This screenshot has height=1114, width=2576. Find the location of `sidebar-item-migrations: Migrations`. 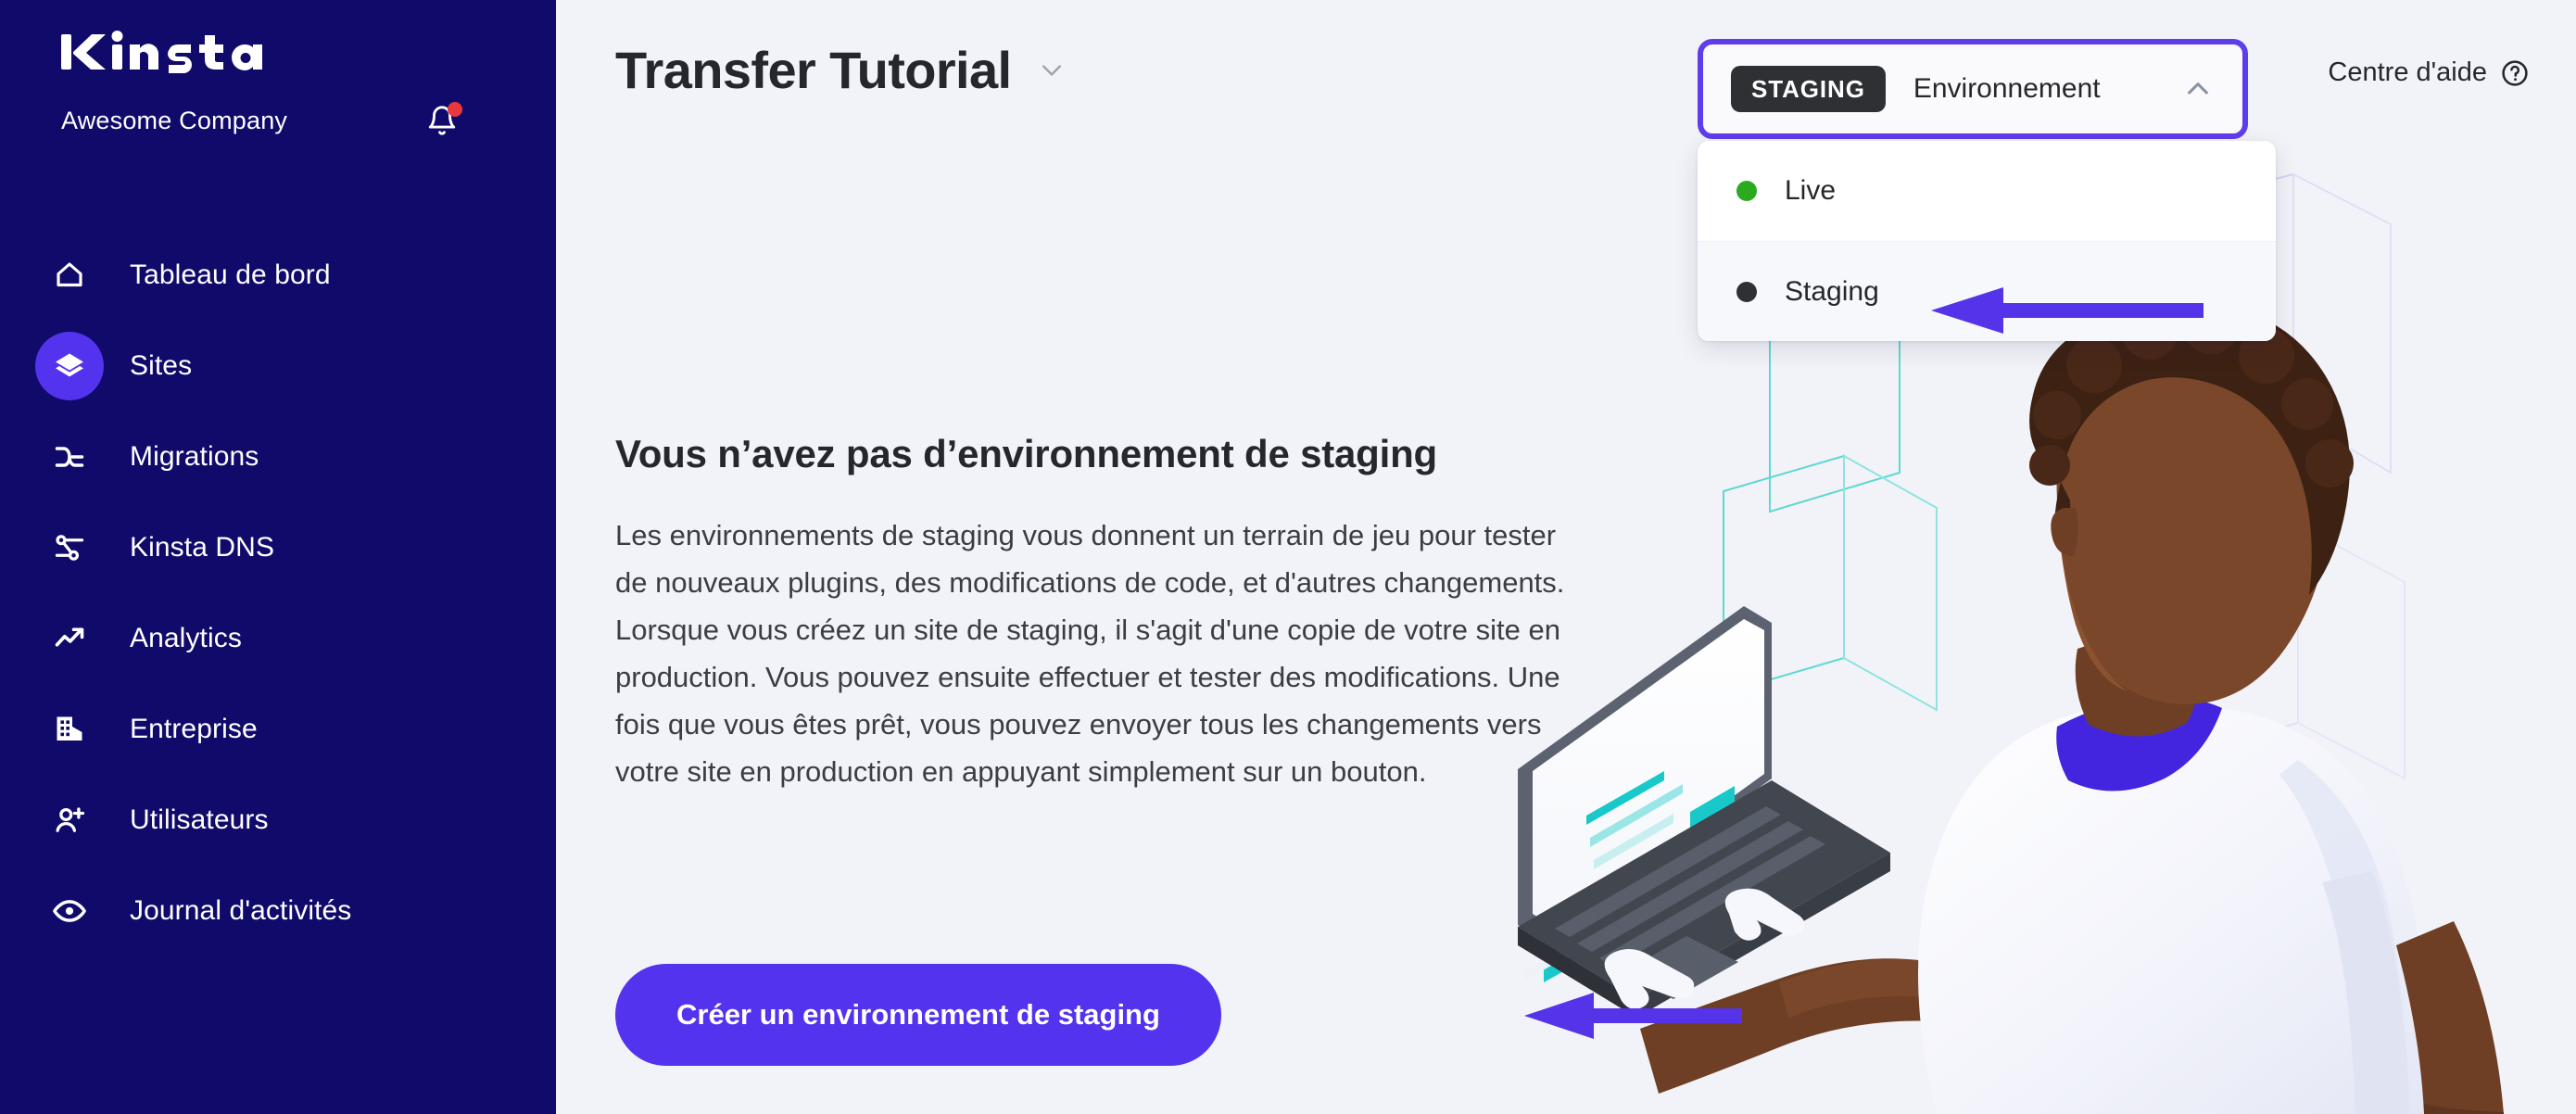

sidebar-item-migrations: Migrations is located at coordinates (278, 456).